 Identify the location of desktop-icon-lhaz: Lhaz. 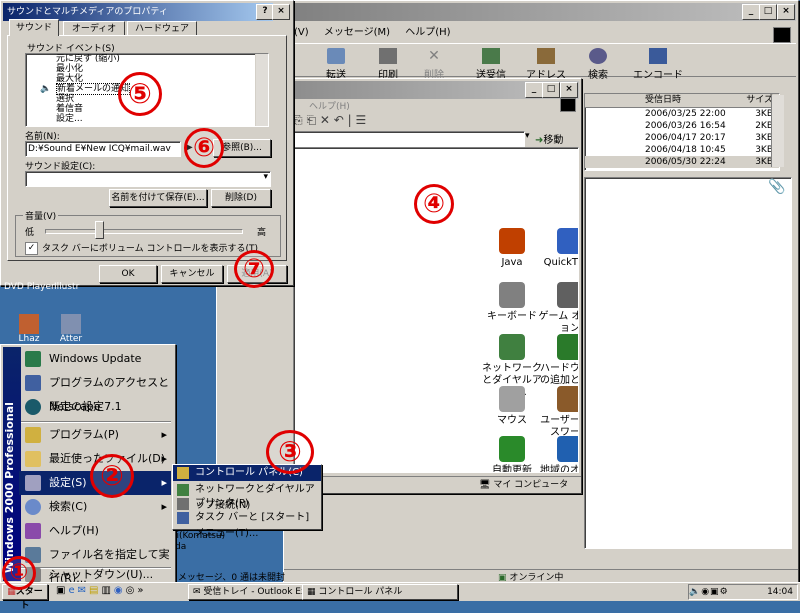
(29, 329).